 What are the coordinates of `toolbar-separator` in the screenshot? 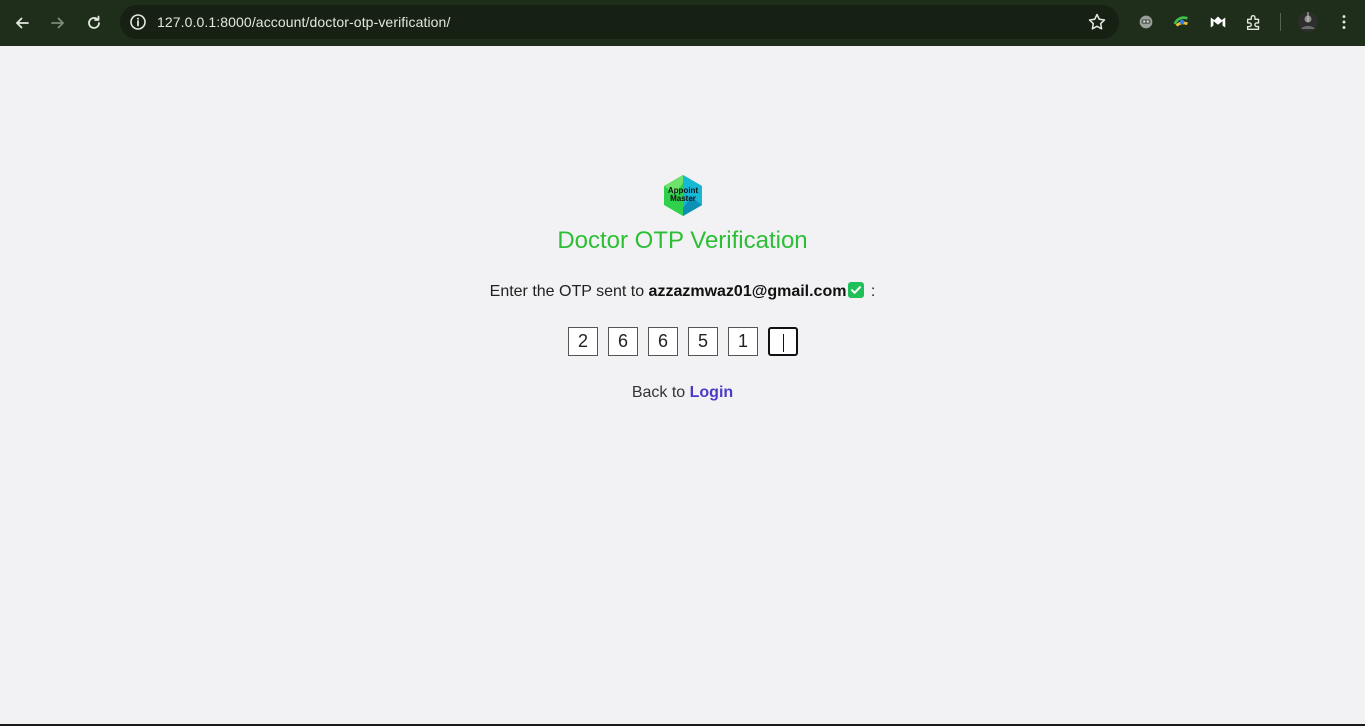 It's located at (1280, 22).